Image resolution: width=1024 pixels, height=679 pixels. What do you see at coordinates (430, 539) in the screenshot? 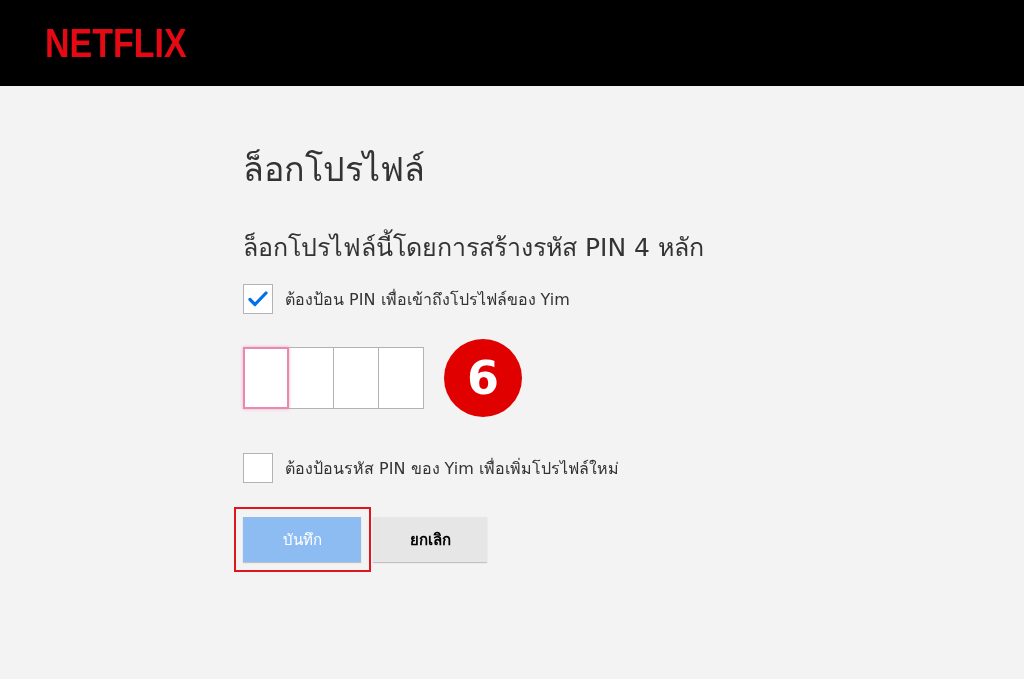
I see `cancel-button: ยกเลิก` at bounding box center [430, 539].